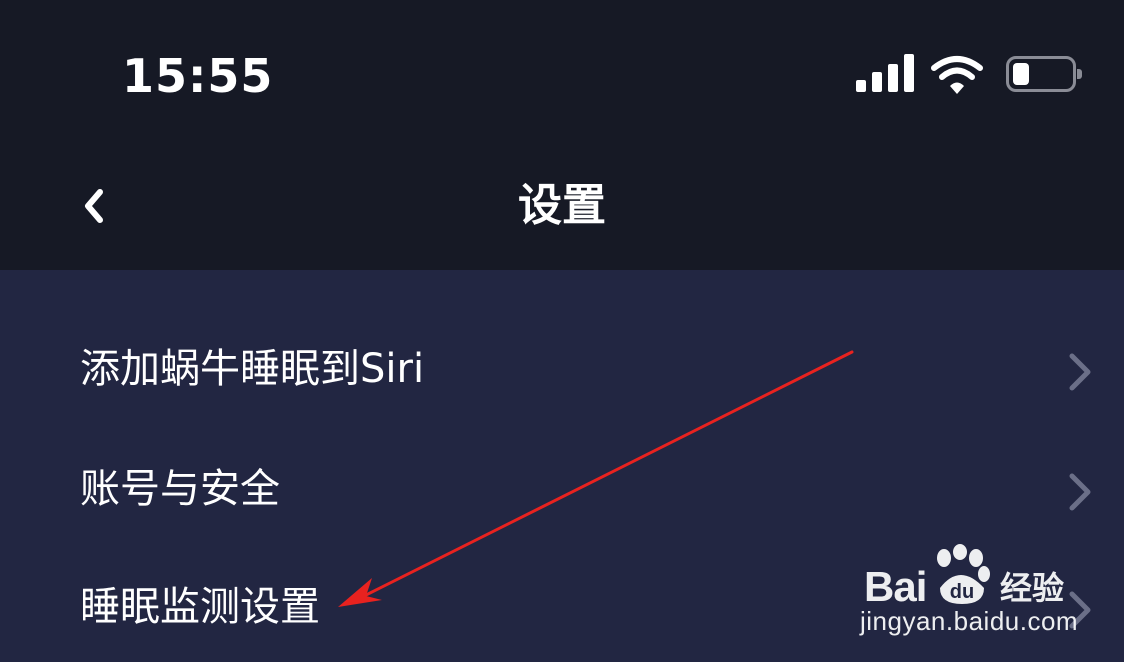 This screenshot has width=1124, height=662. What do you see at coordinates (957, 75) in the screenshot?
I see `wifi-icon` at bounding box center [957, 75].